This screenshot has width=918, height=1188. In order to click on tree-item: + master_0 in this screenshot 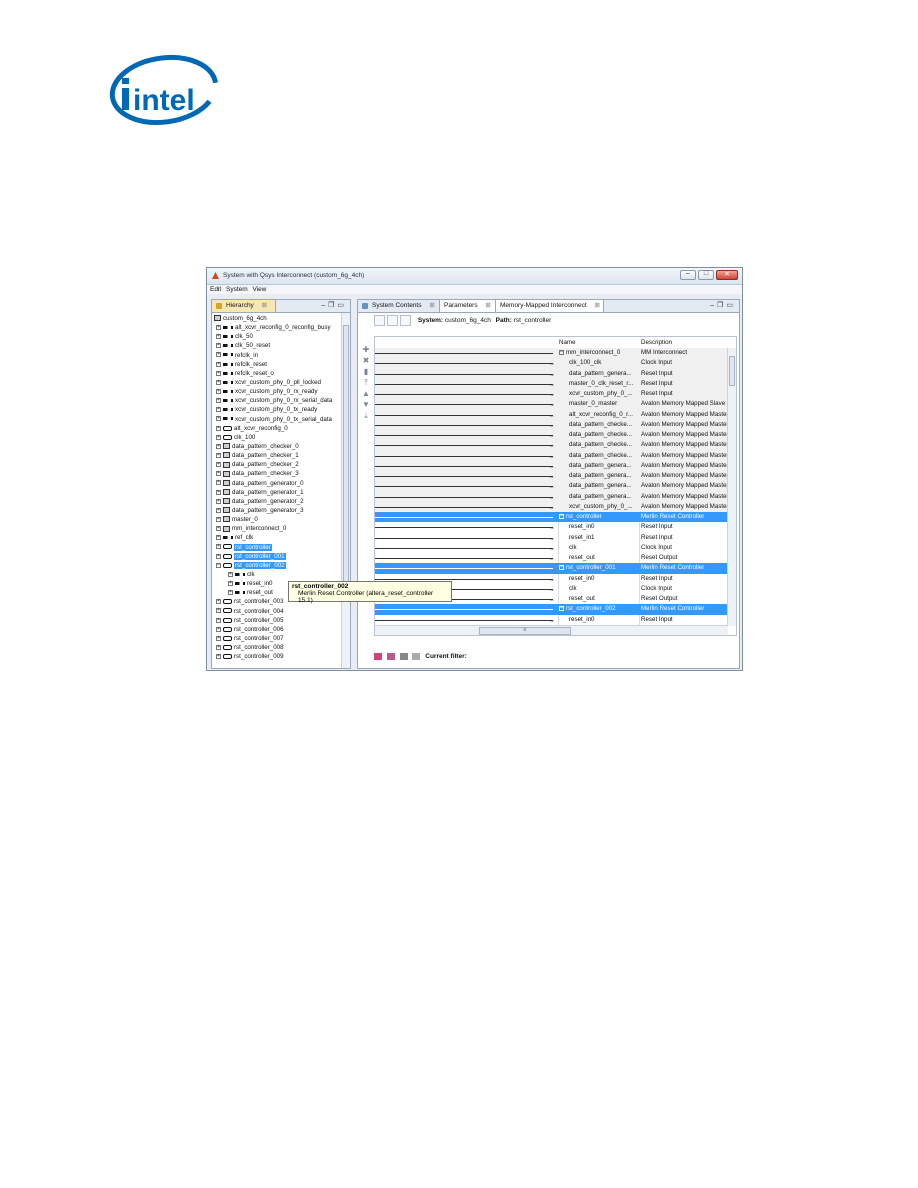, I will do `click(276, 519)`.